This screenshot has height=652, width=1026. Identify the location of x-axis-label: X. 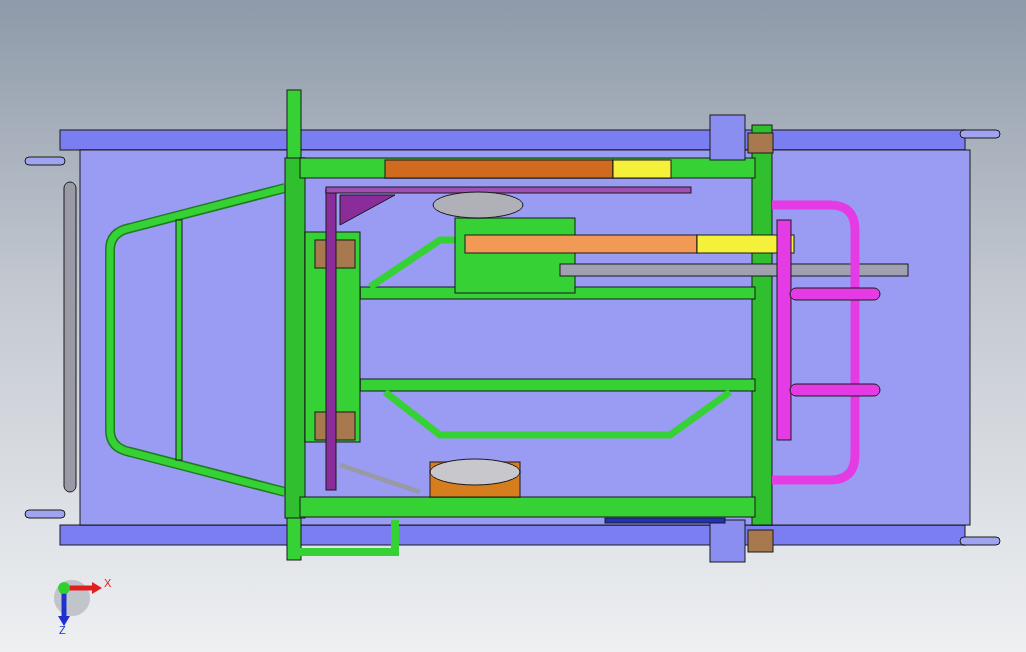
(108, 583).